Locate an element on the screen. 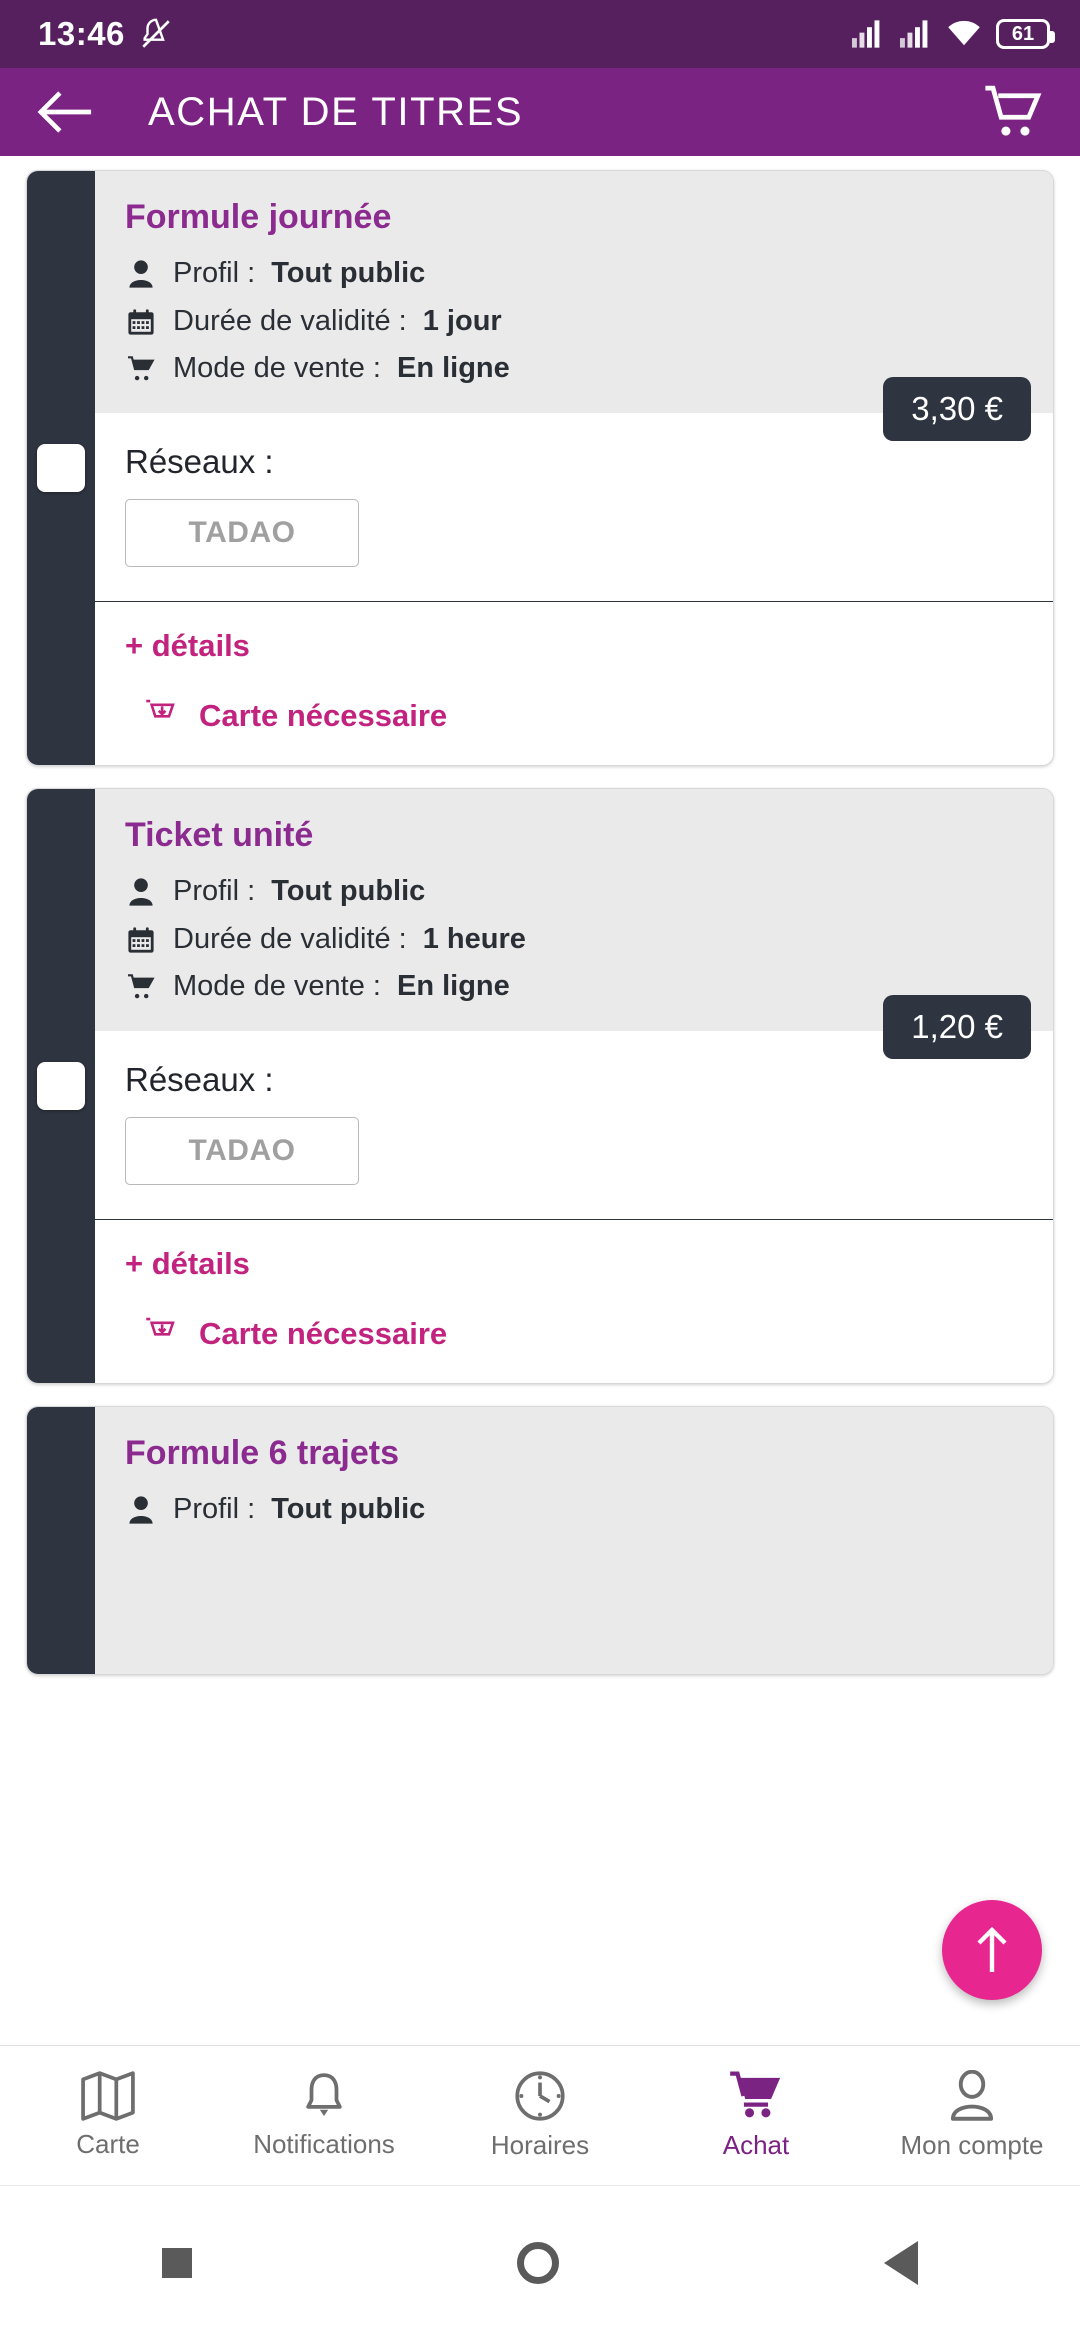 This screenshot has height=2340, width=1080. android-system-nav is located at coordinates (540, 2262).